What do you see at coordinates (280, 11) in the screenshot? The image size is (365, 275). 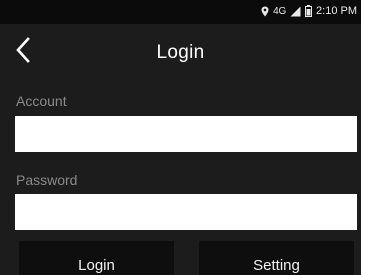 I see `network-type: 4G` at bounding box center [280, 11].